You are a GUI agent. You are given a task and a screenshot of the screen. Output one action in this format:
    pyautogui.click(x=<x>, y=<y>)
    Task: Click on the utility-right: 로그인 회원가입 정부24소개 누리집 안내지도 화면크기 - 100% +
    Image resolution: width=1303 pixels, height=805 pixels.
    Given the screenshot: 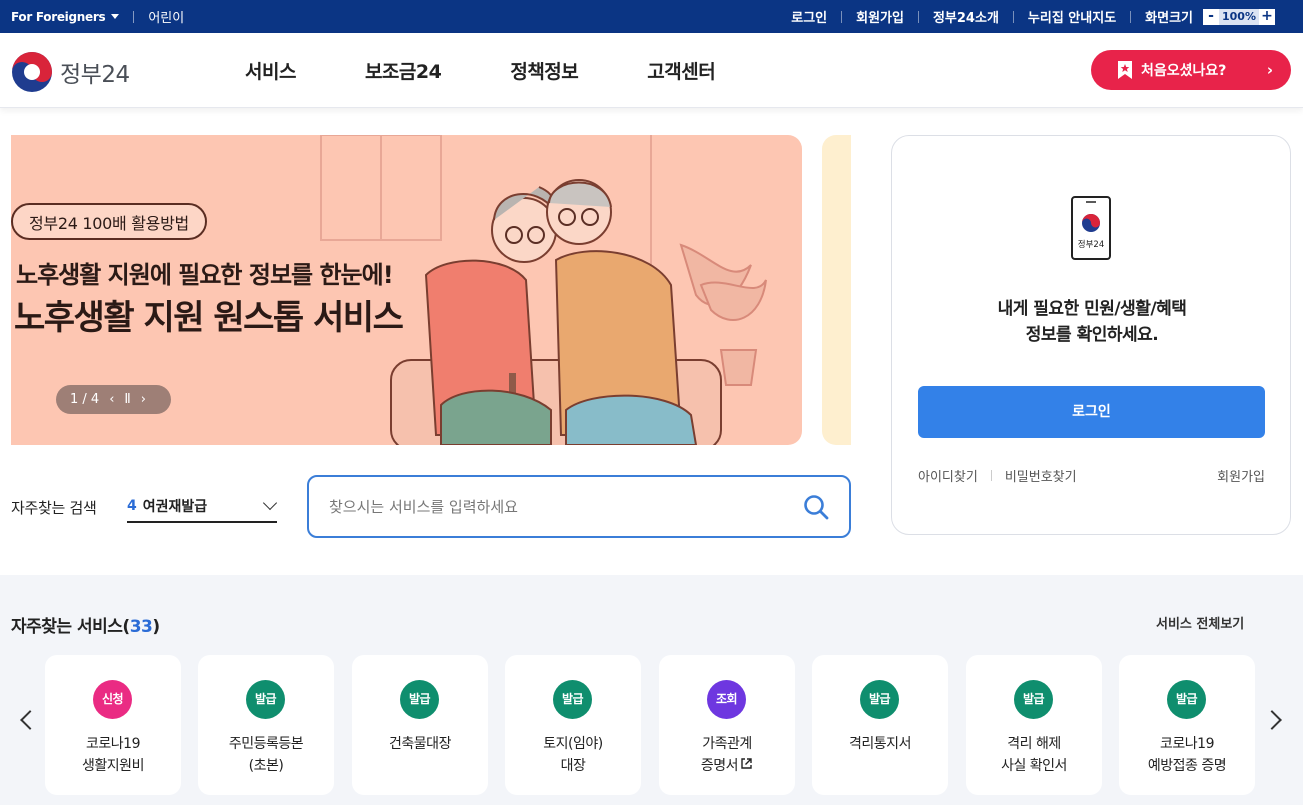 What is the action you would take?
    pyautogui.click(x=1033, y=16)
    